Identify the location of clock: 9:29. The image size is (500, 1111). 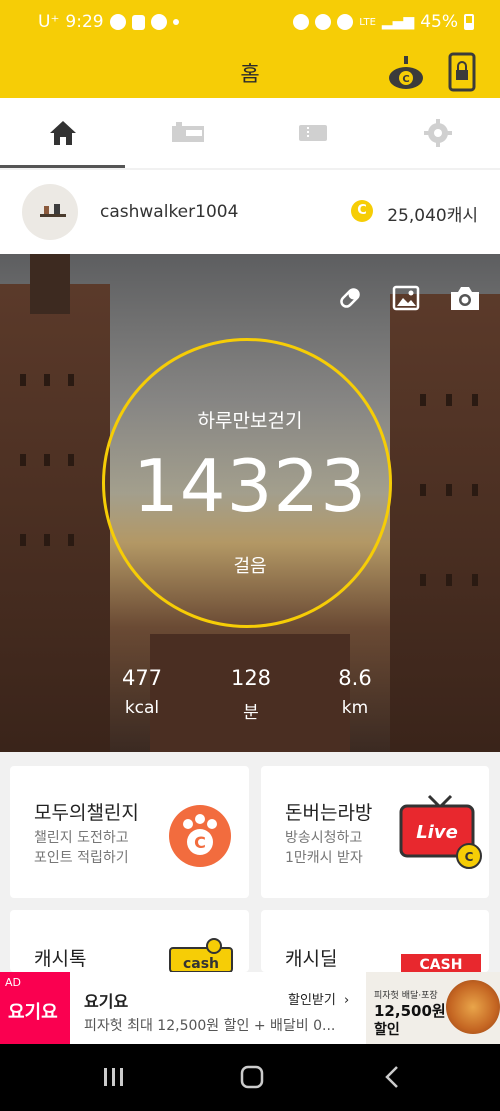
(84, 22).